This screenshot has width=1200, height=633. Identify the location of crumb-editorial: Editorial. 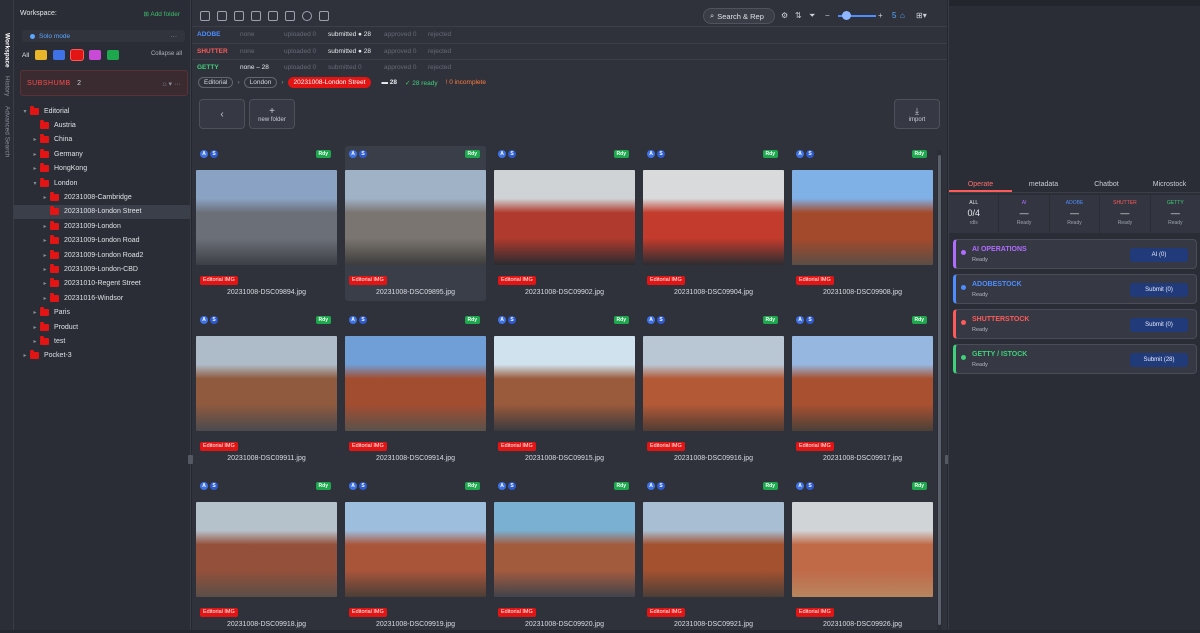
(216, 82).